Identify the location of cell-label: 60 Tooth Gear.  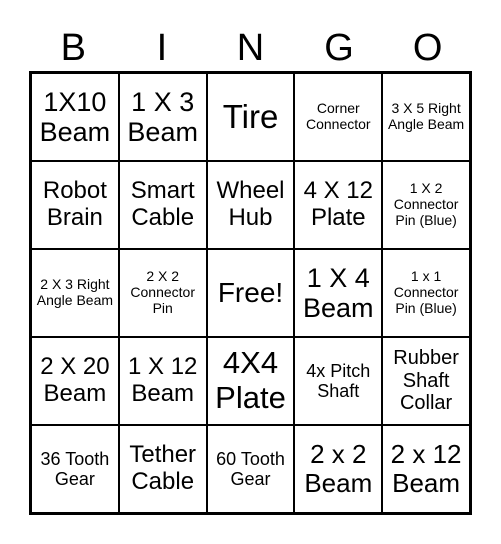
(250, 468).